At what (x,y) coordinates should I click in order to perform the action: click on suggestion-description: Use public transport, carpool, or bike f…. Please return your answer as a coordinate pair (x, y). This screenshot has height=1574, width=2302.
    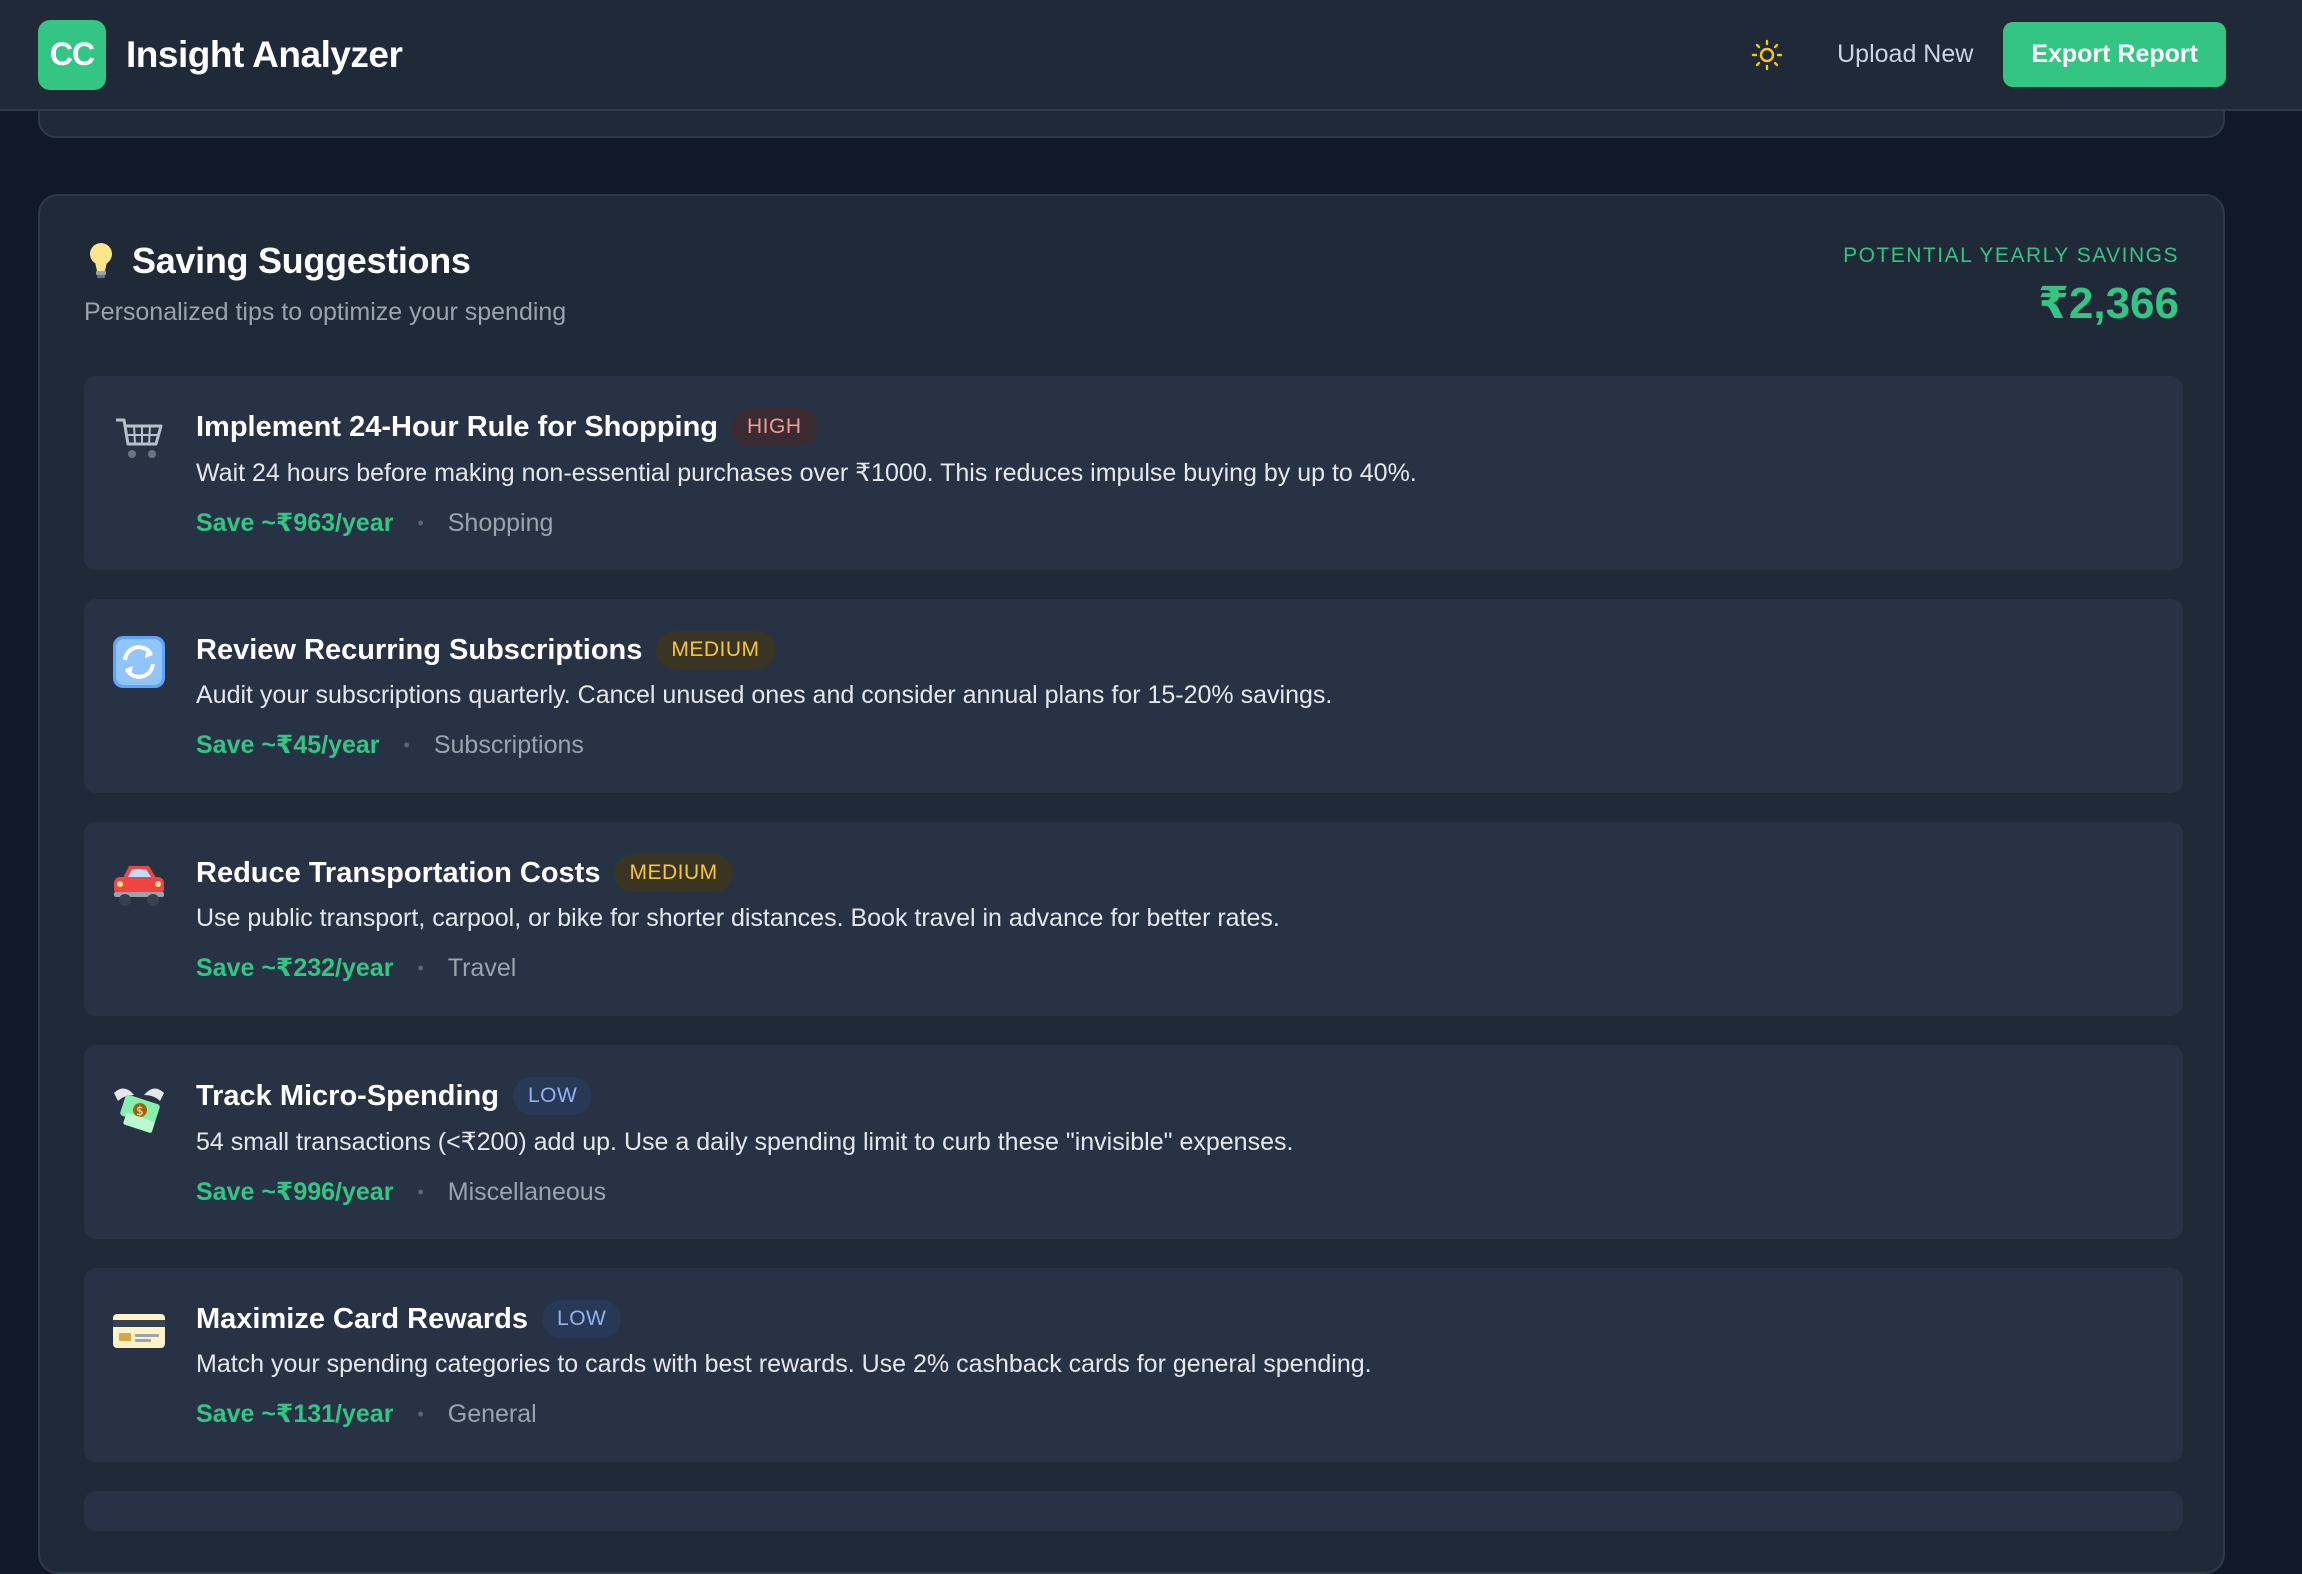
    Looking at the image, I should click on (738, 918).